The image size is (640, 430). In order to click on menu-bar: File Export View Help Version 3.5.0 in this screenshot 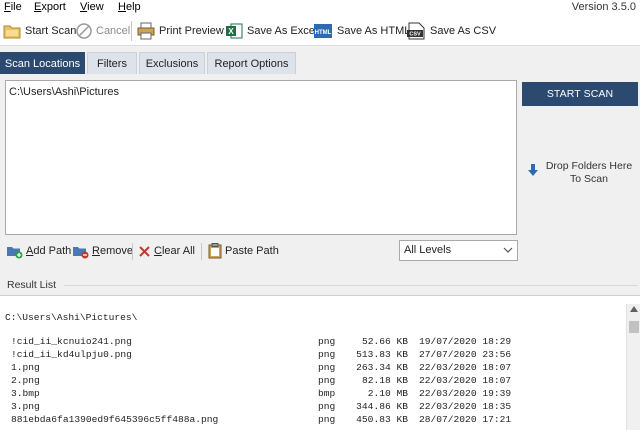, I will do `click(320, 7)`.